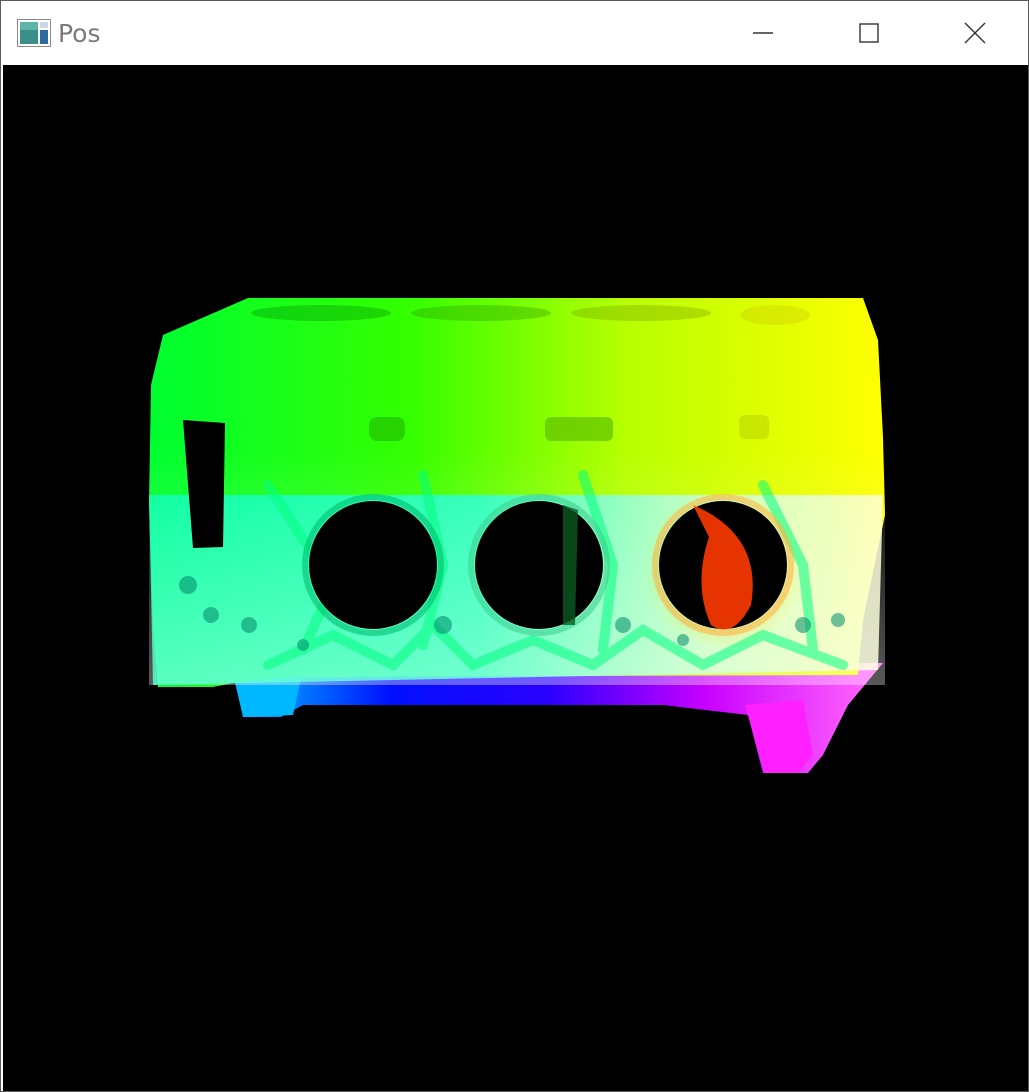 The image size is (1029, 1092). What do you see at coordinates (514, 33) in the screenshot?
I see `title-bar: Pos` at bounding box center [514, 33].